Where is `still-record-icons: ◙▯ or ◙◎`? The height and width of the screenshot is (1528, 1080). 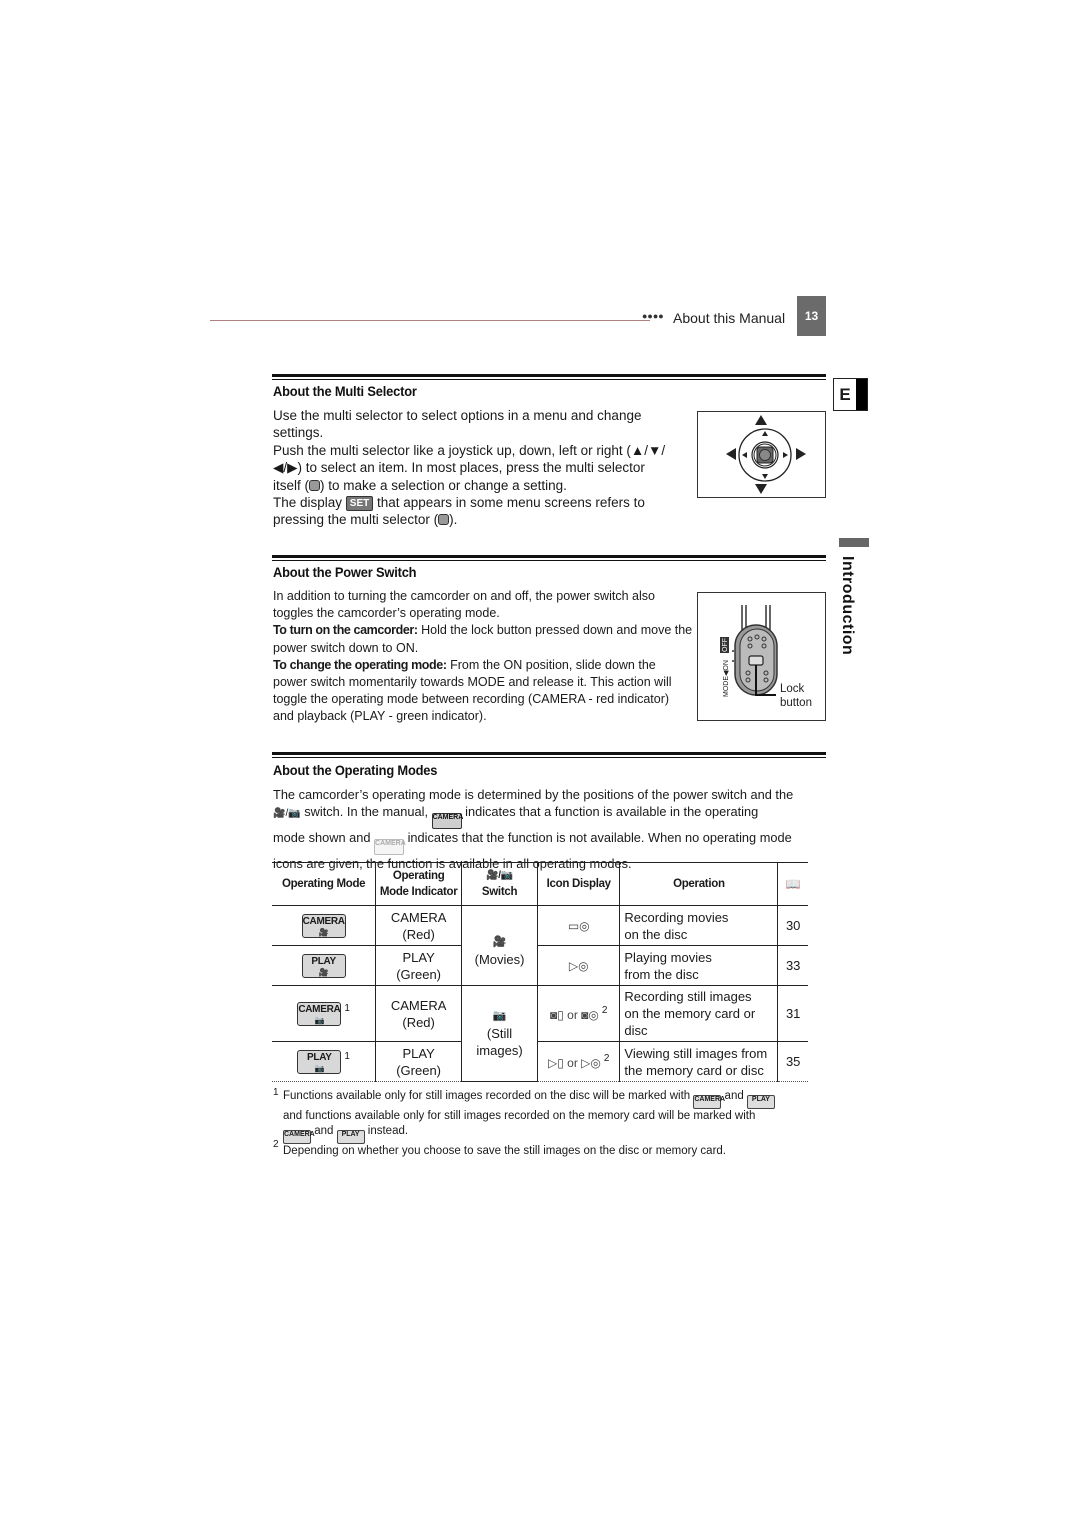 still-record-icons: ◙▯ or ◙◎ is located at coordinates (574, 1014).